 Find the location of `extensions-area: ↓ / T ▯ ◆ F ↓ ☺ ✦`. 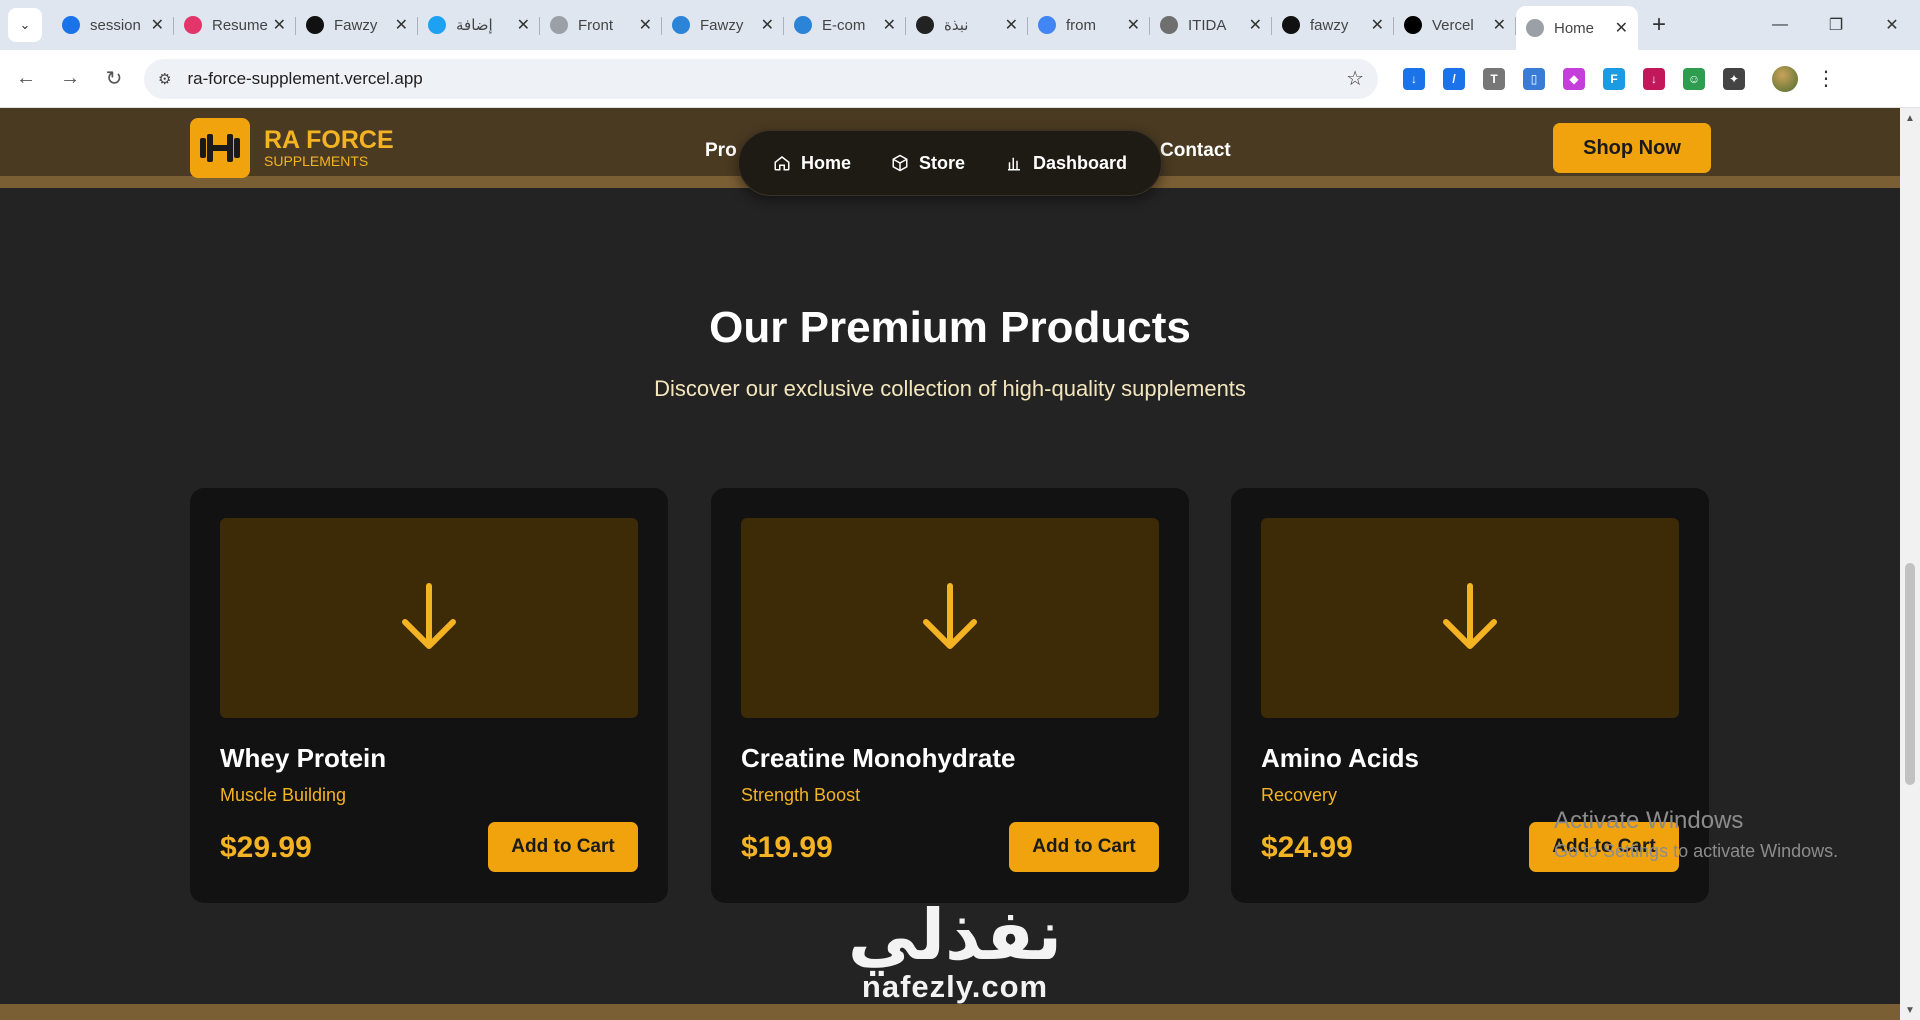

extensions-area: ↓ / T ▯ ◆ F ↓ ☺ ✦ is located at coordinates (1574, 78).